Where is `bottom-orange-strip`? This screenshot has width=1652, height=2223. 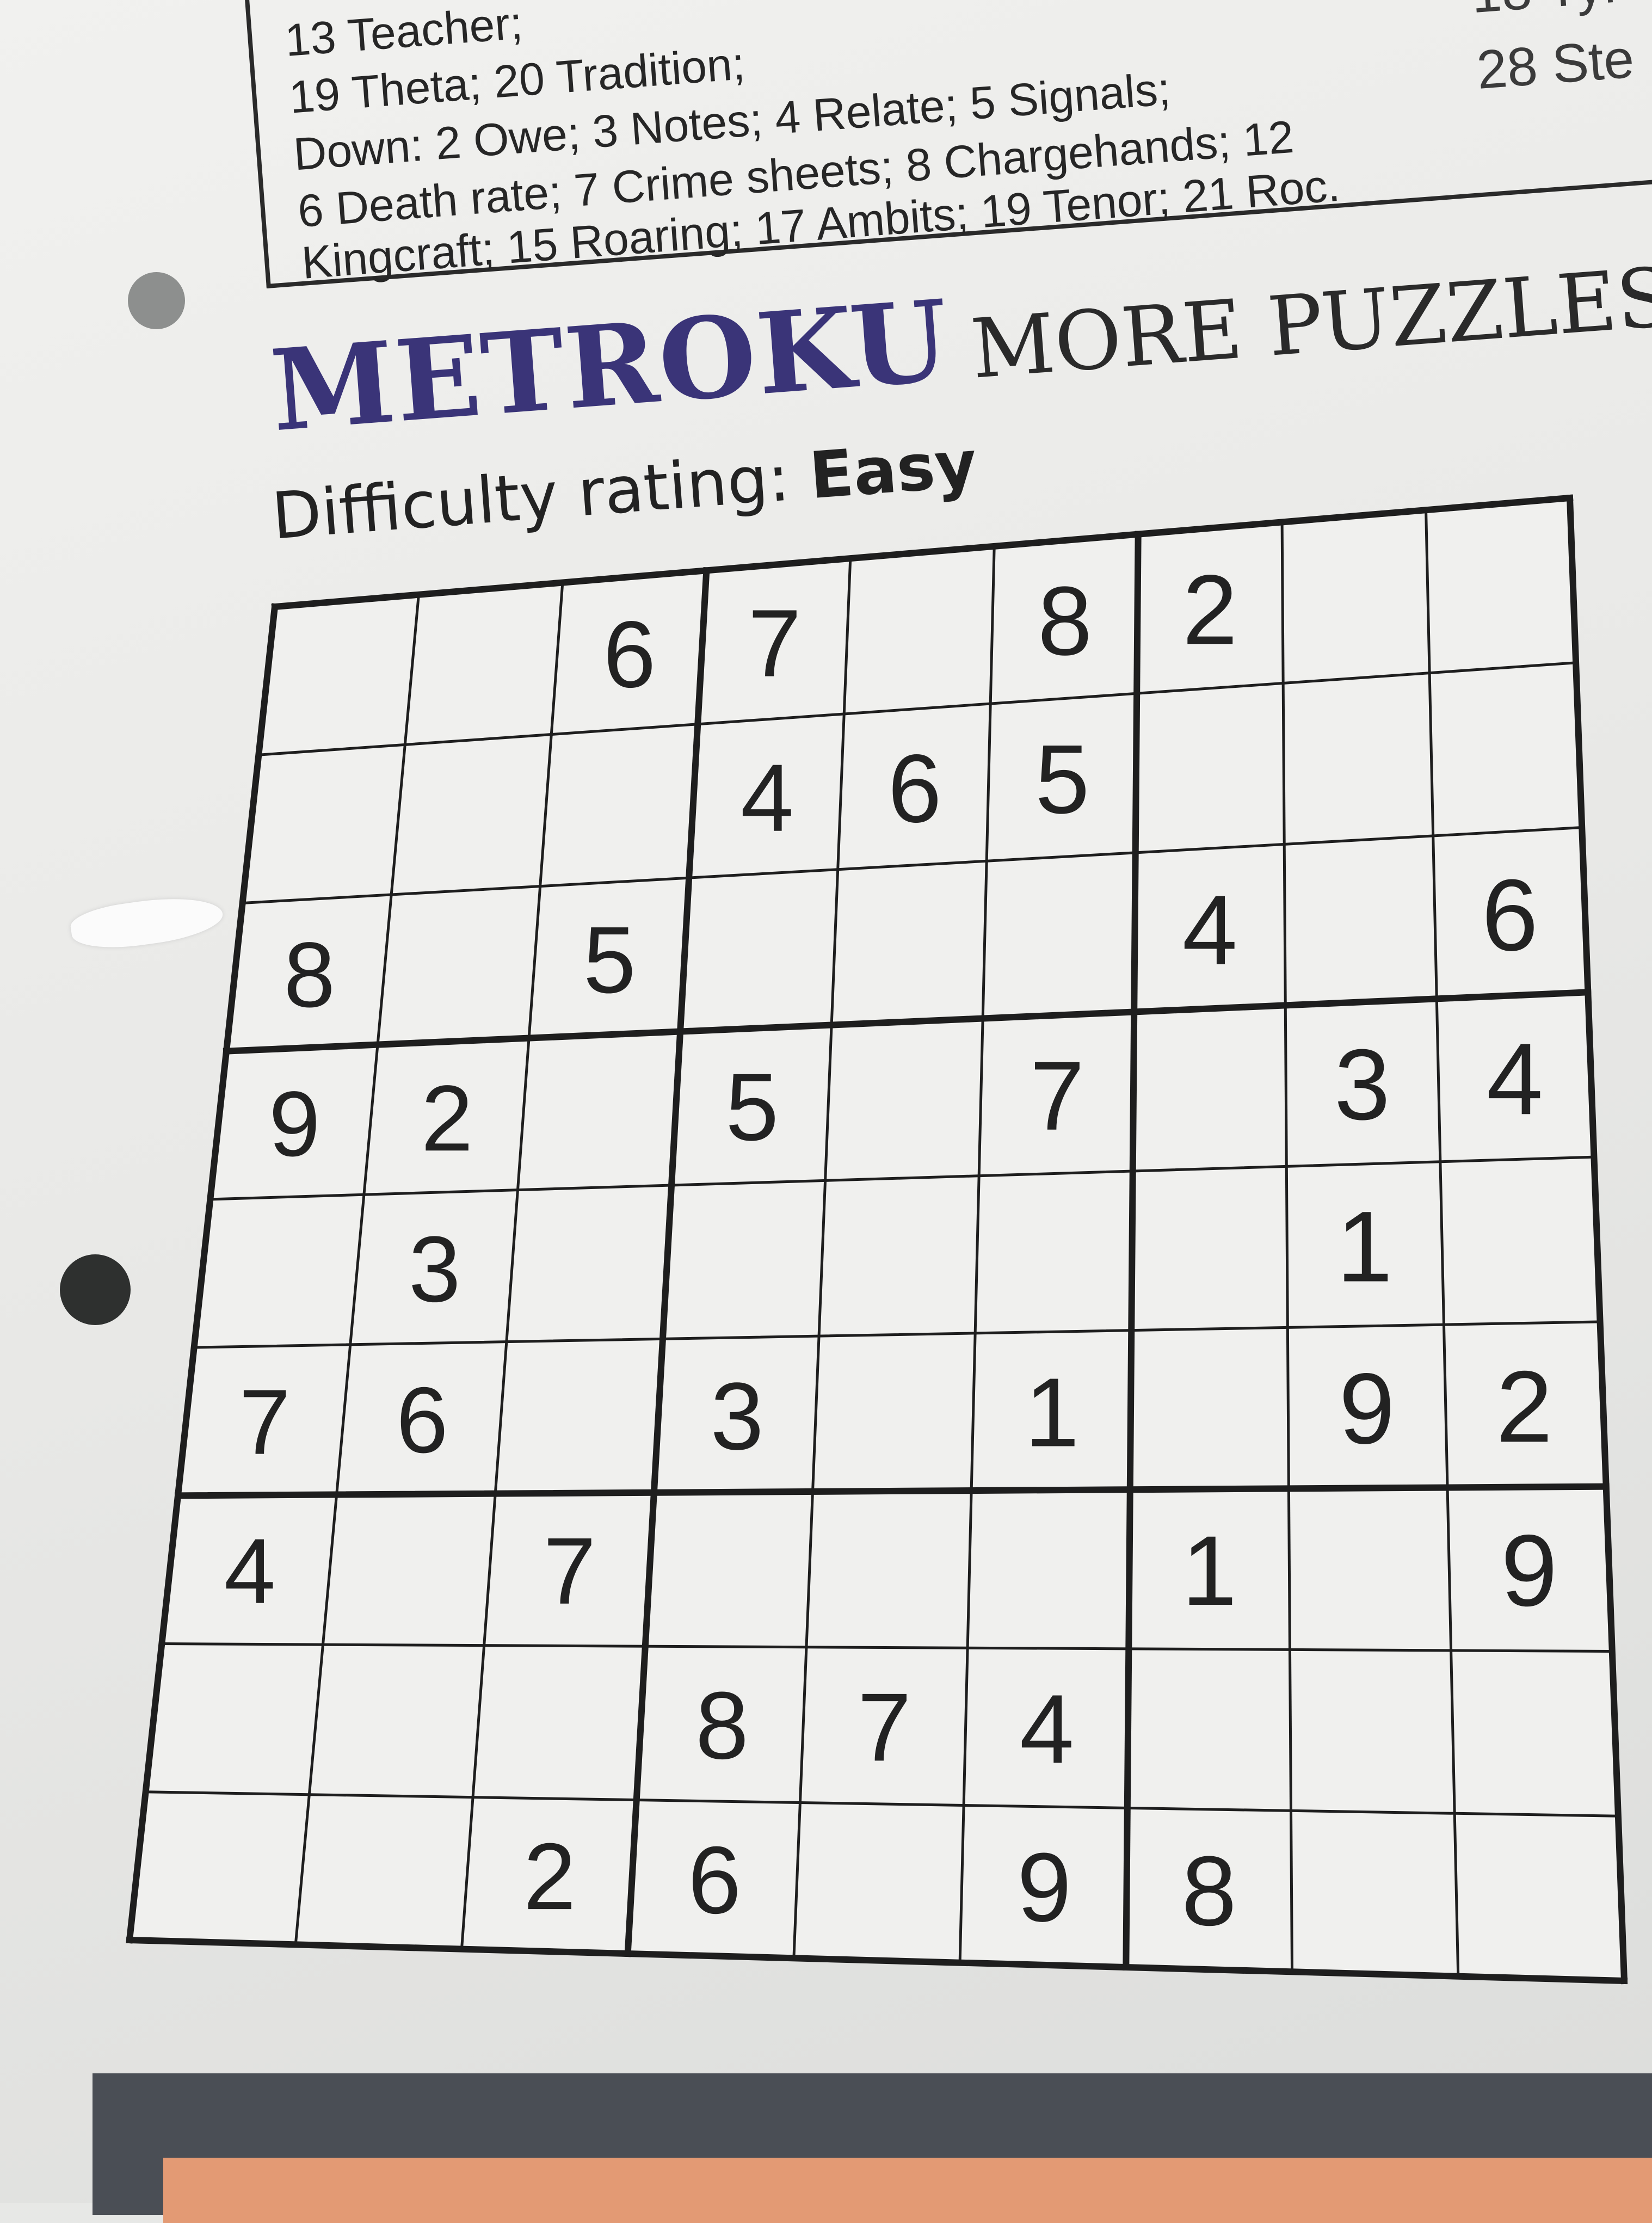
bottom-orange-strip is located at coordinates (908, 2190).